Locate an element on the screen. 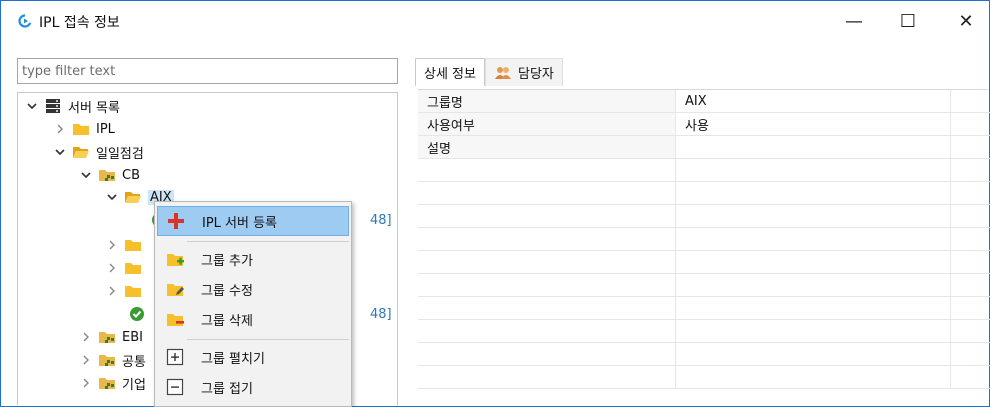 Image resolution: width=990 pixels, height=407 pixels. maximize-button: ☐ is located at coordinates (908, 21).